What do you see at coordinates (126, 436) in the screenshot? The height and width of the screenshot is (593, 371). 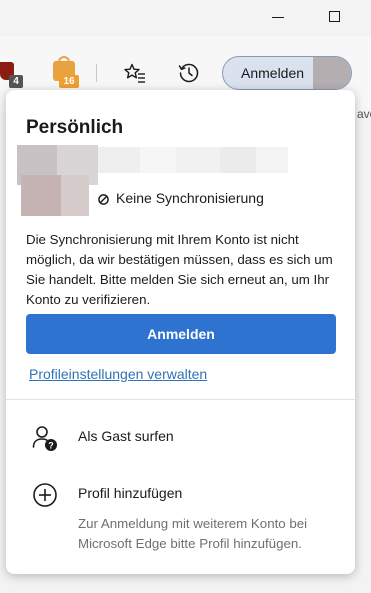 I see `guest-label: Als Gast surfen` at bounding box center [126, 436].